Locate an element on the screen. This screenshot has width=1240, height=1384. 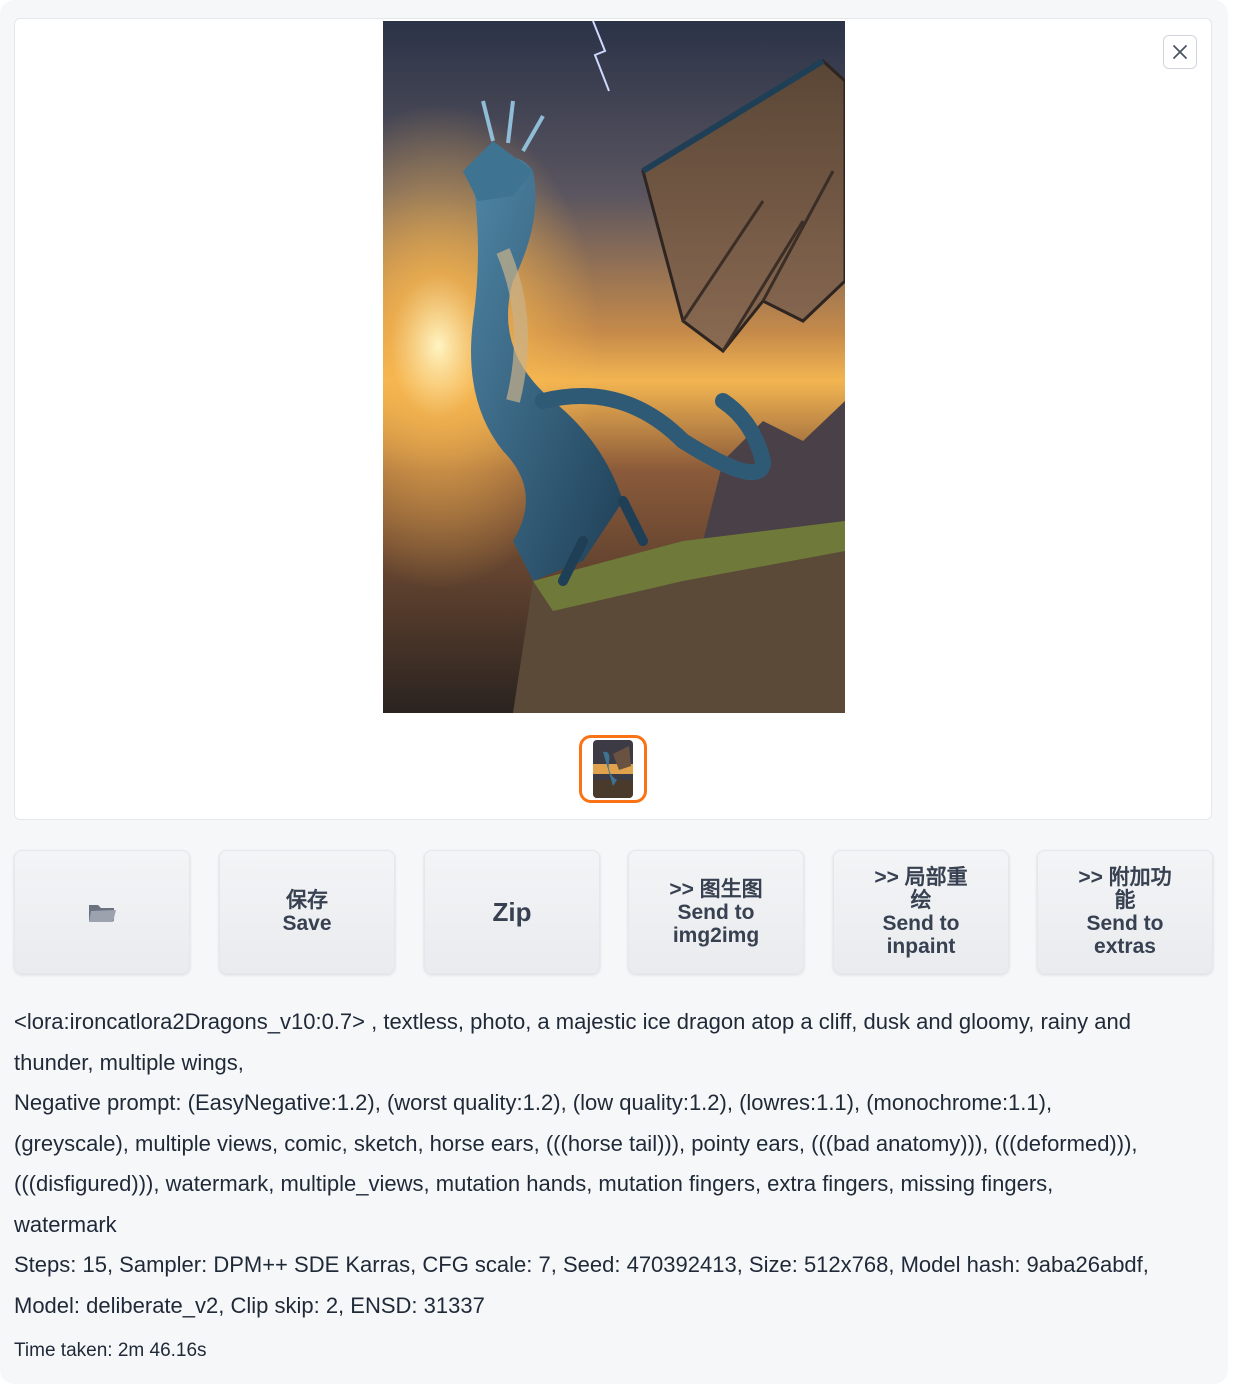
extras-label-line1: Send to is located at coordinates (1125, 923).